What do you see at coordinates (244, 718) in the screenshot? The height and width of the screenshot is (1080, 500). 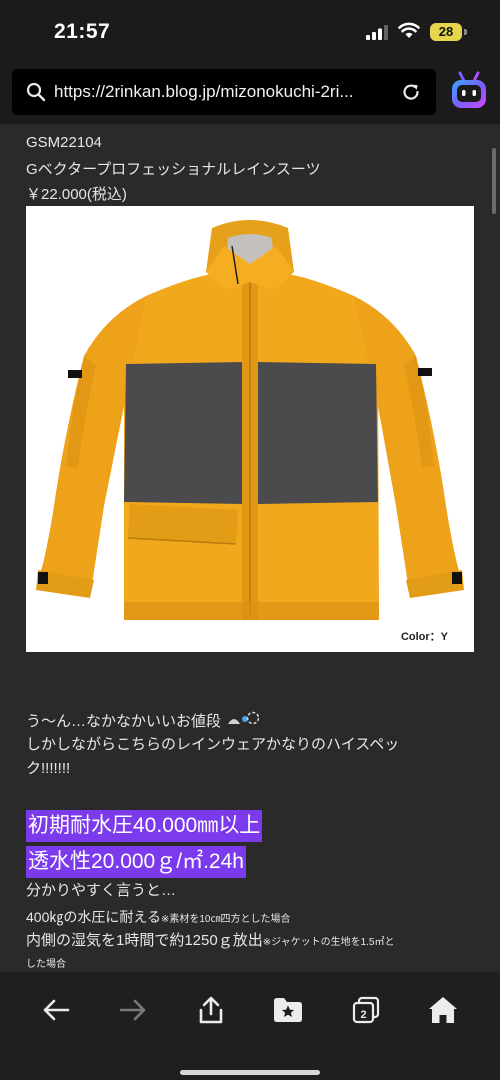 I see `sweat-emoji` at bounding box center [244, 718].